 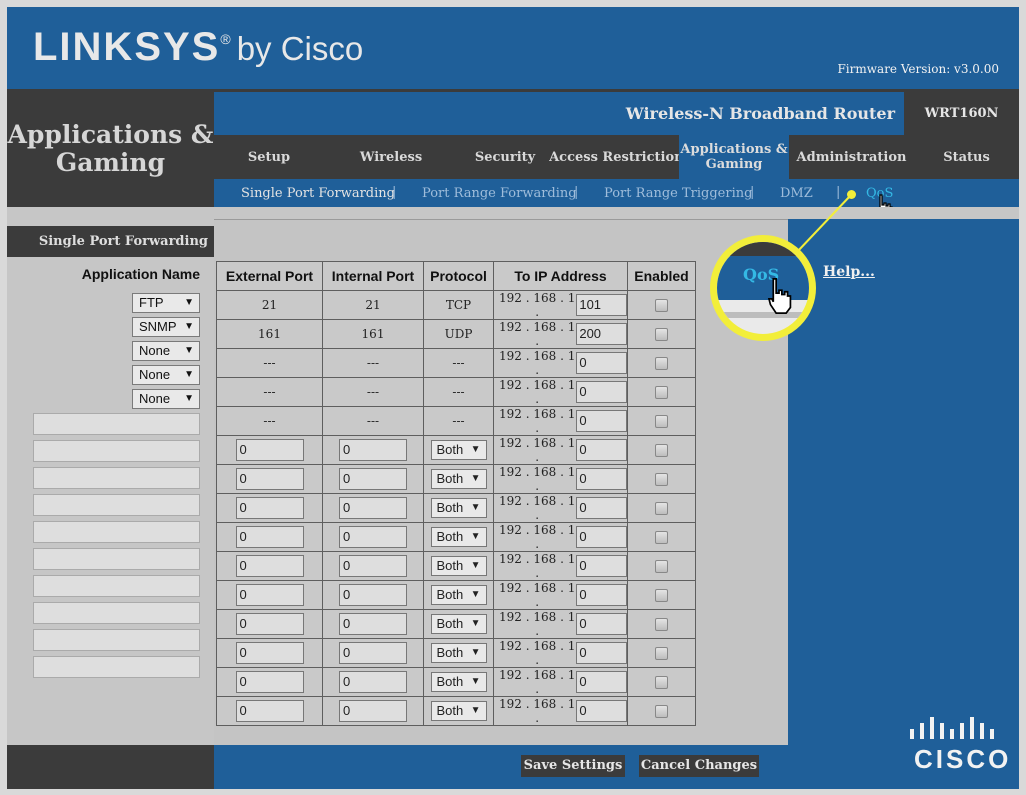 What do you see at coordinates (537, 537) in the screenshot?
I see `ip-prefix: 192 . 168 . 1 .` at bounding box center [537, 537].